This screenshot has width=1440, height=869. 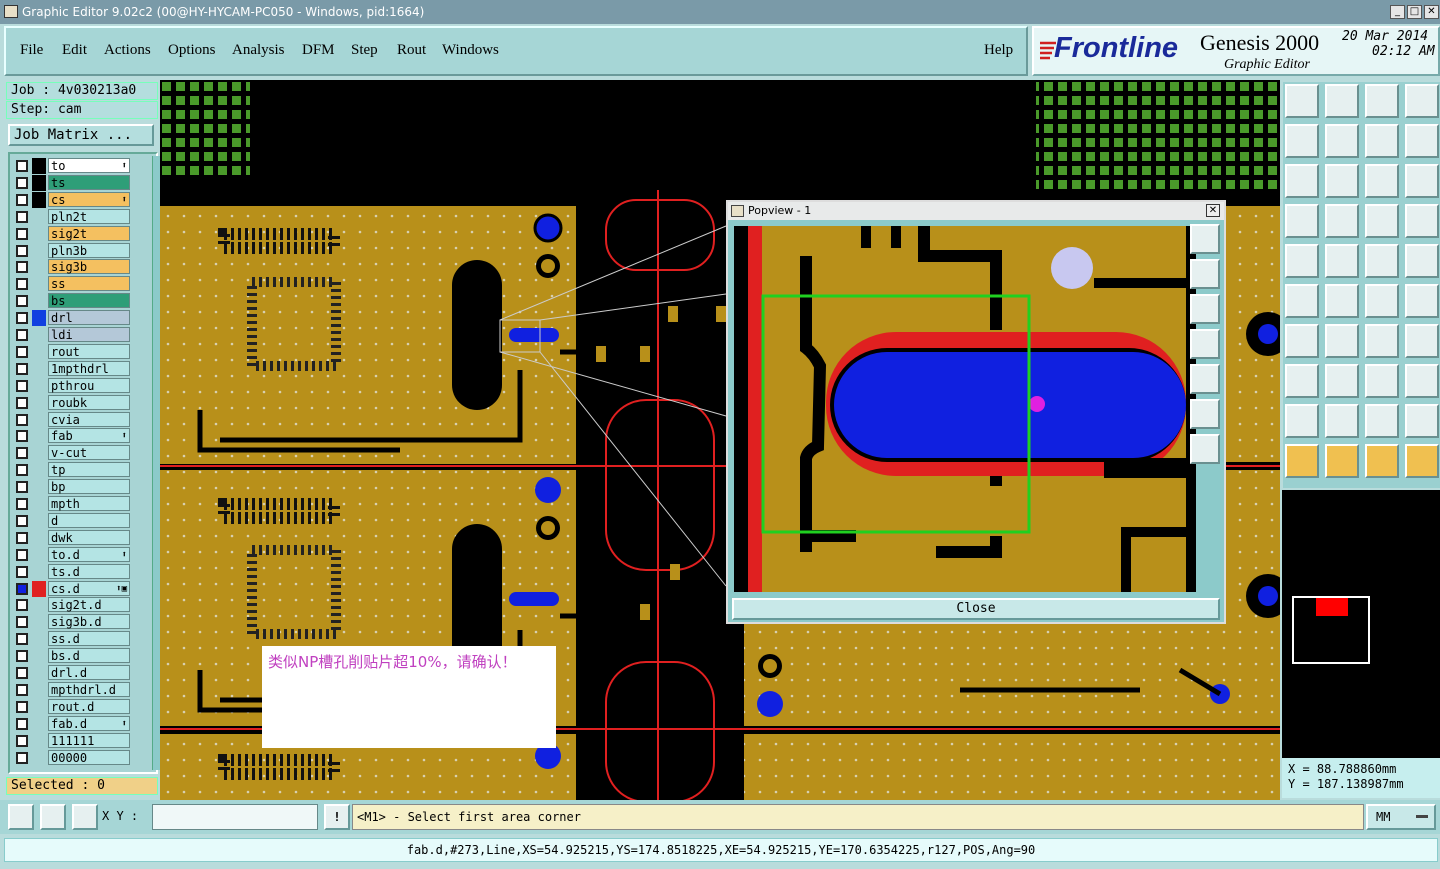 I want to click on node-icon, so click(x=1302, y=381).